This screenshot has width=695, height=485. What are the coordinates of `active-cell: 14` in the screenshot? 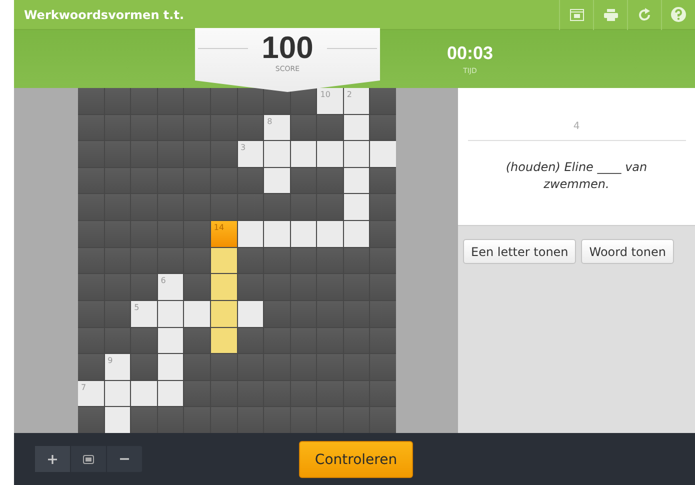 It's located at (223, 234).